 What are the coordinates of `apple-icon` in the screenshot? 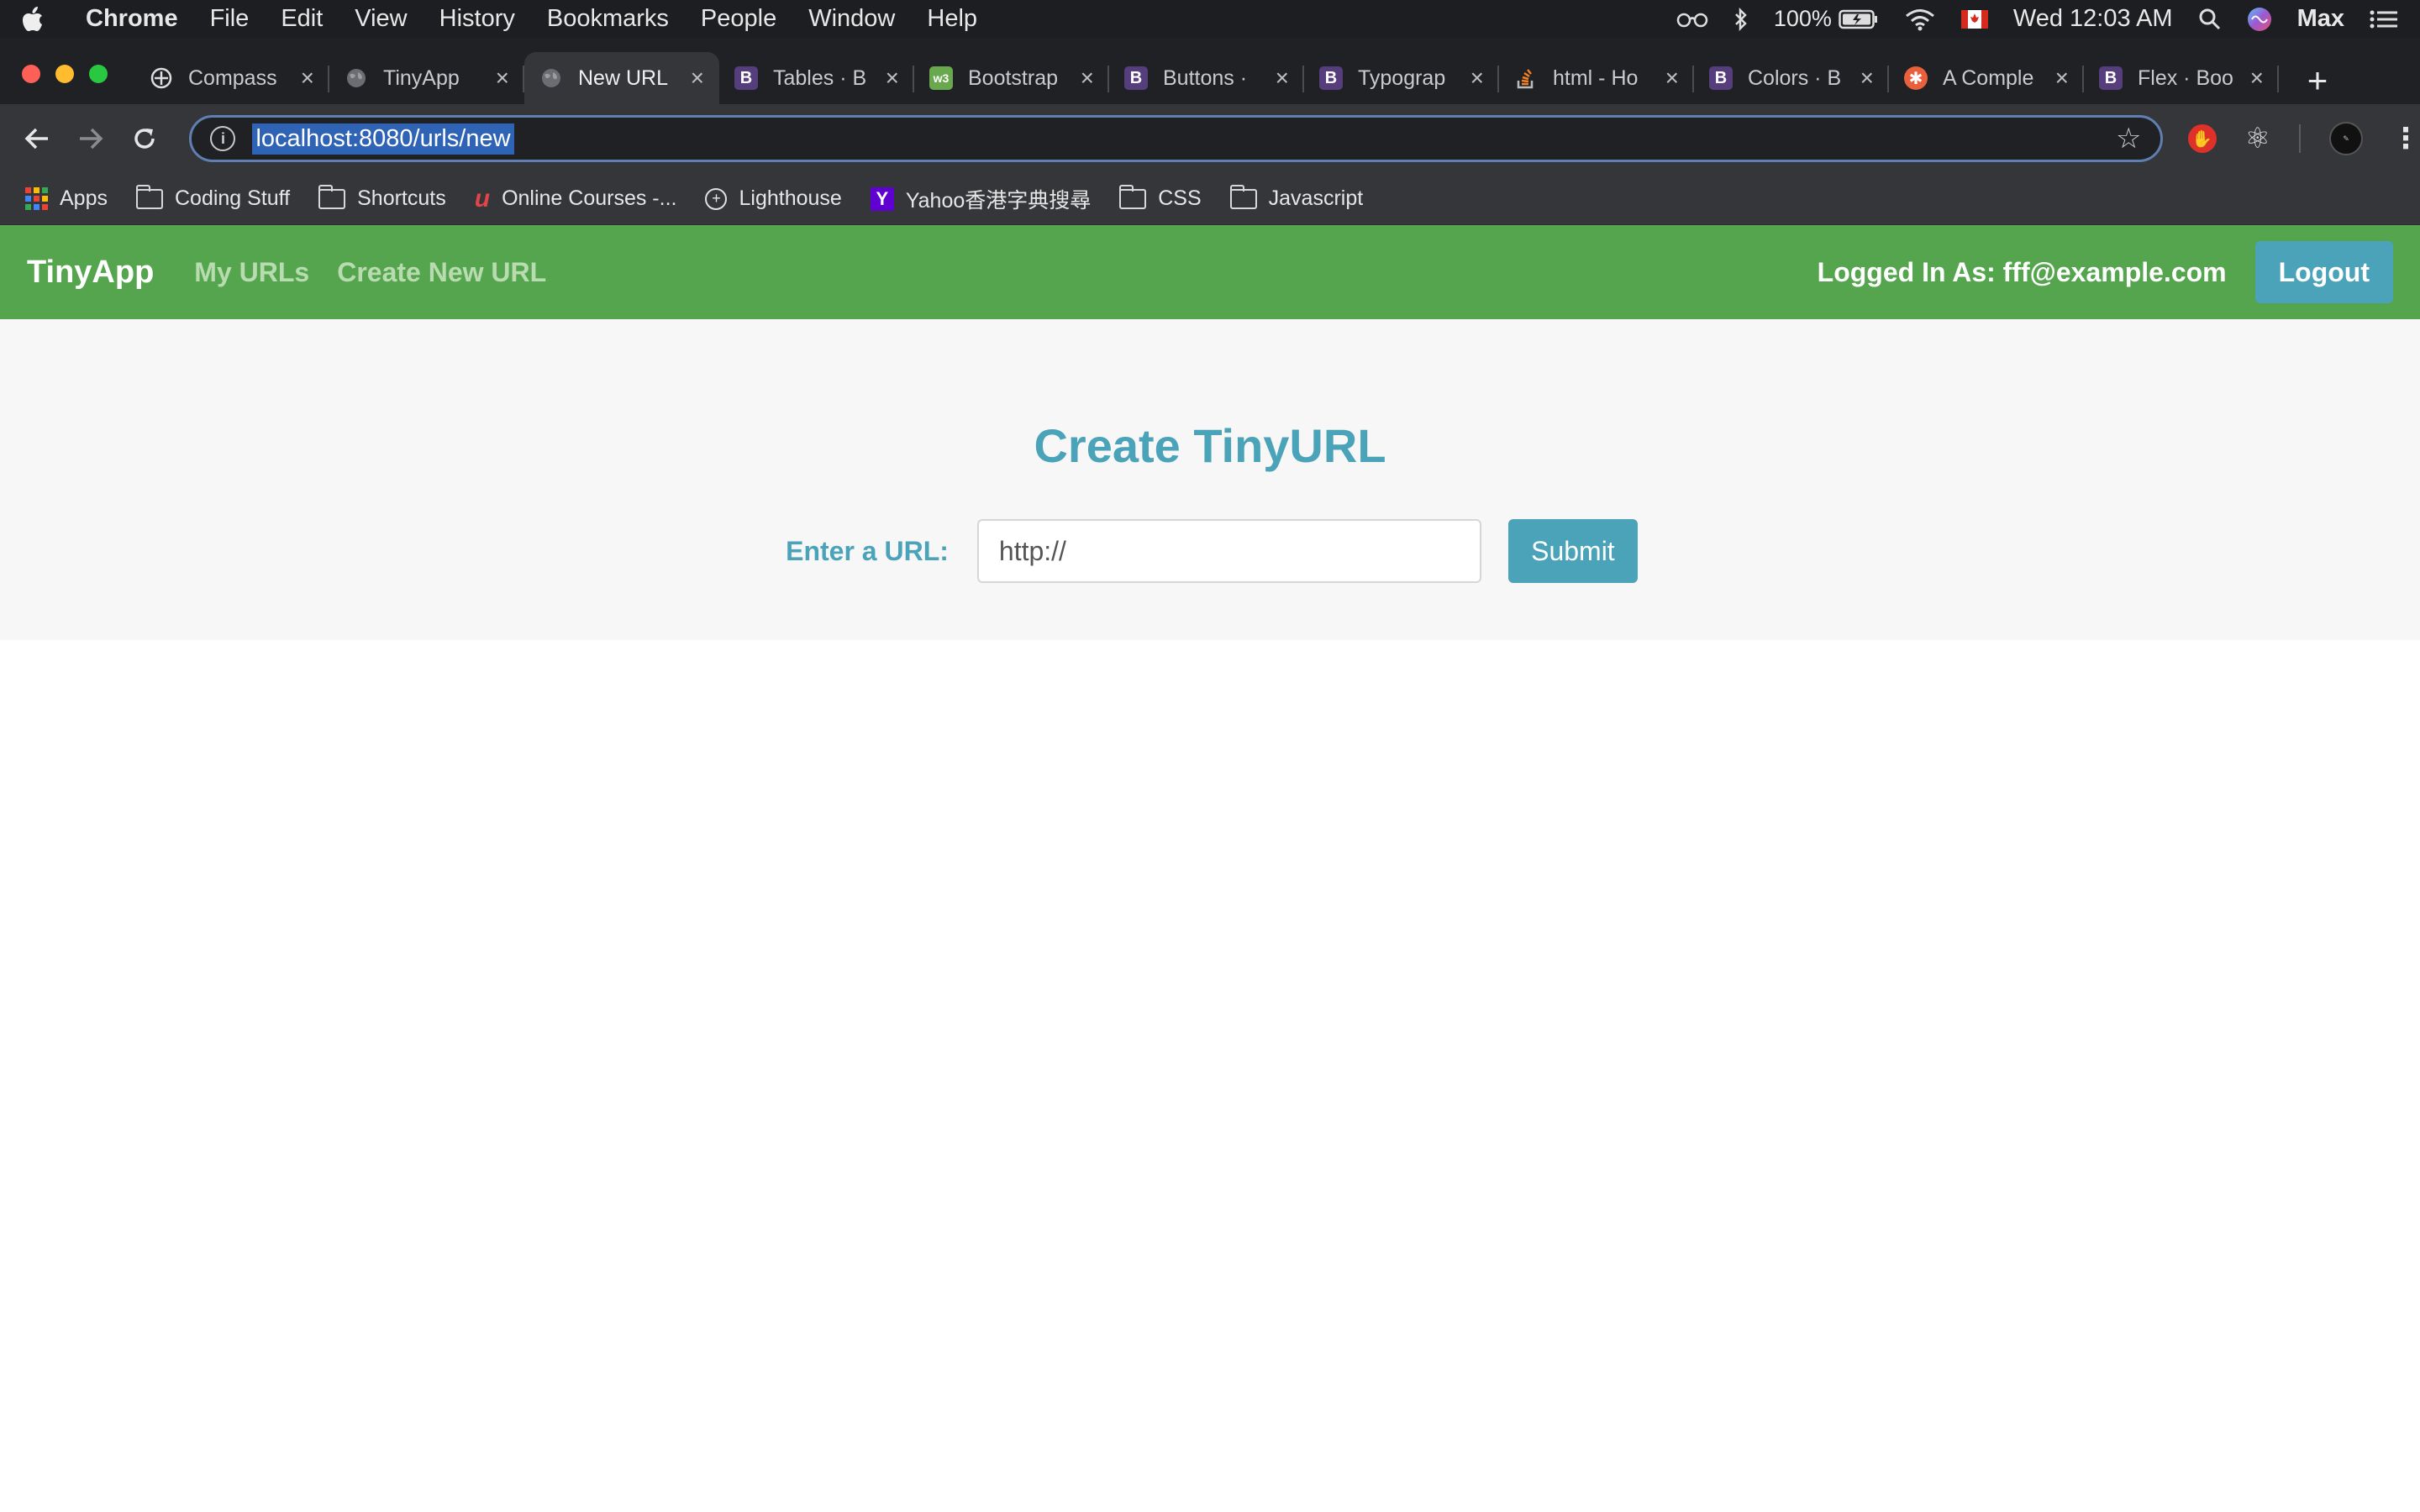 It's located at (45, 19).